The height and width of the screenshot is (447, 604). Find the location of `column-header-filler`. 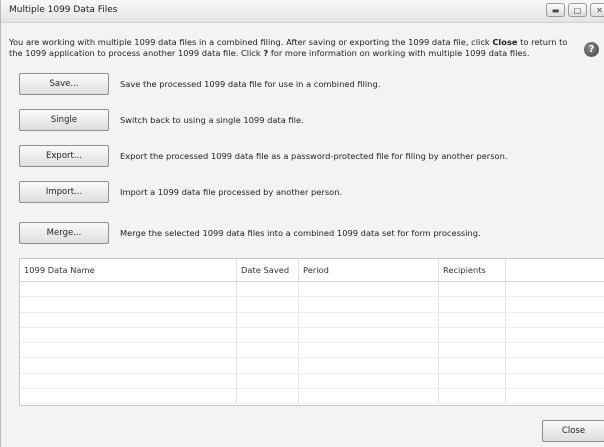

column-header-filler is located at coordinates (555, 270).